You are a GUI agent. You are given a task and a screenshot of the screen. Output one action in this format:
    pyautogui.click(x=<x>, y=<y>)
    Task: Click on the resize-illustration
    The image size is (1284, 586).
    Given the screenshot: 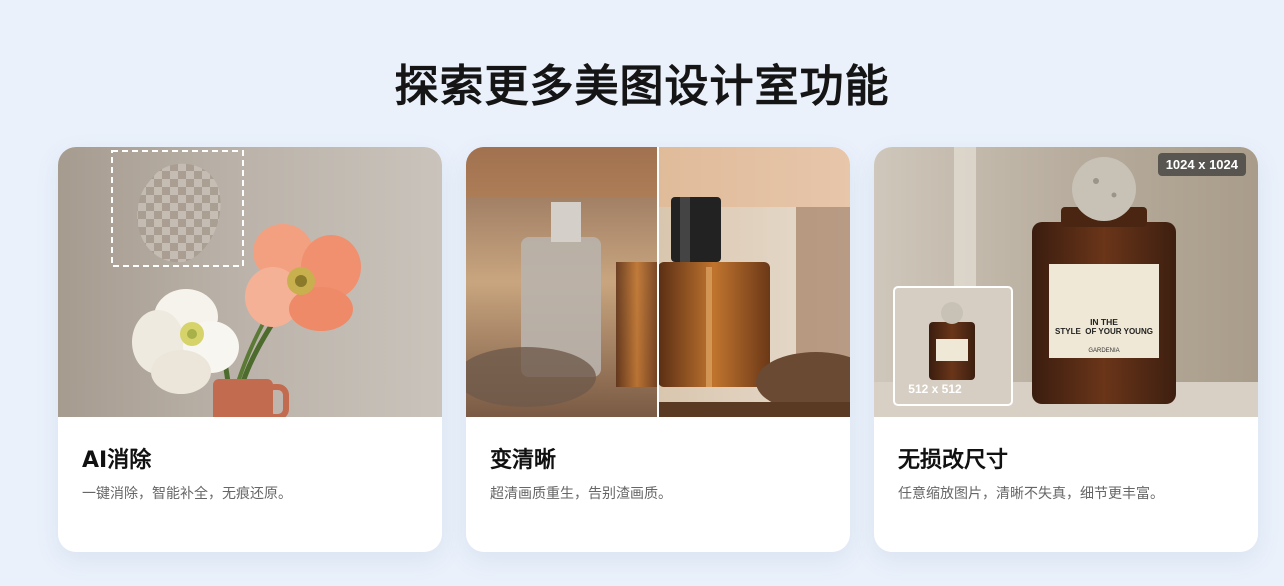 What is the action you would take?
    pyautogui.click(x=1066, y=282)
    